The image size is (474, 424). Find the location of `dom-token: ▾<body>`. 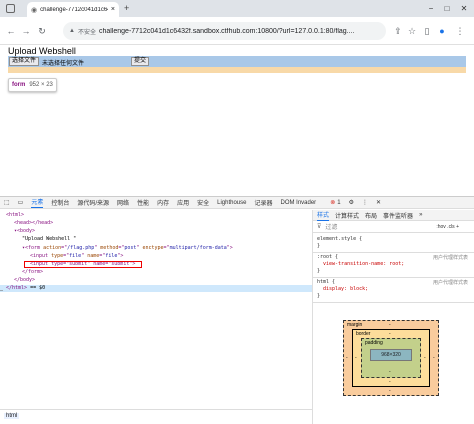

dom-token: ▾<body> is located at coordinates (25, 231).